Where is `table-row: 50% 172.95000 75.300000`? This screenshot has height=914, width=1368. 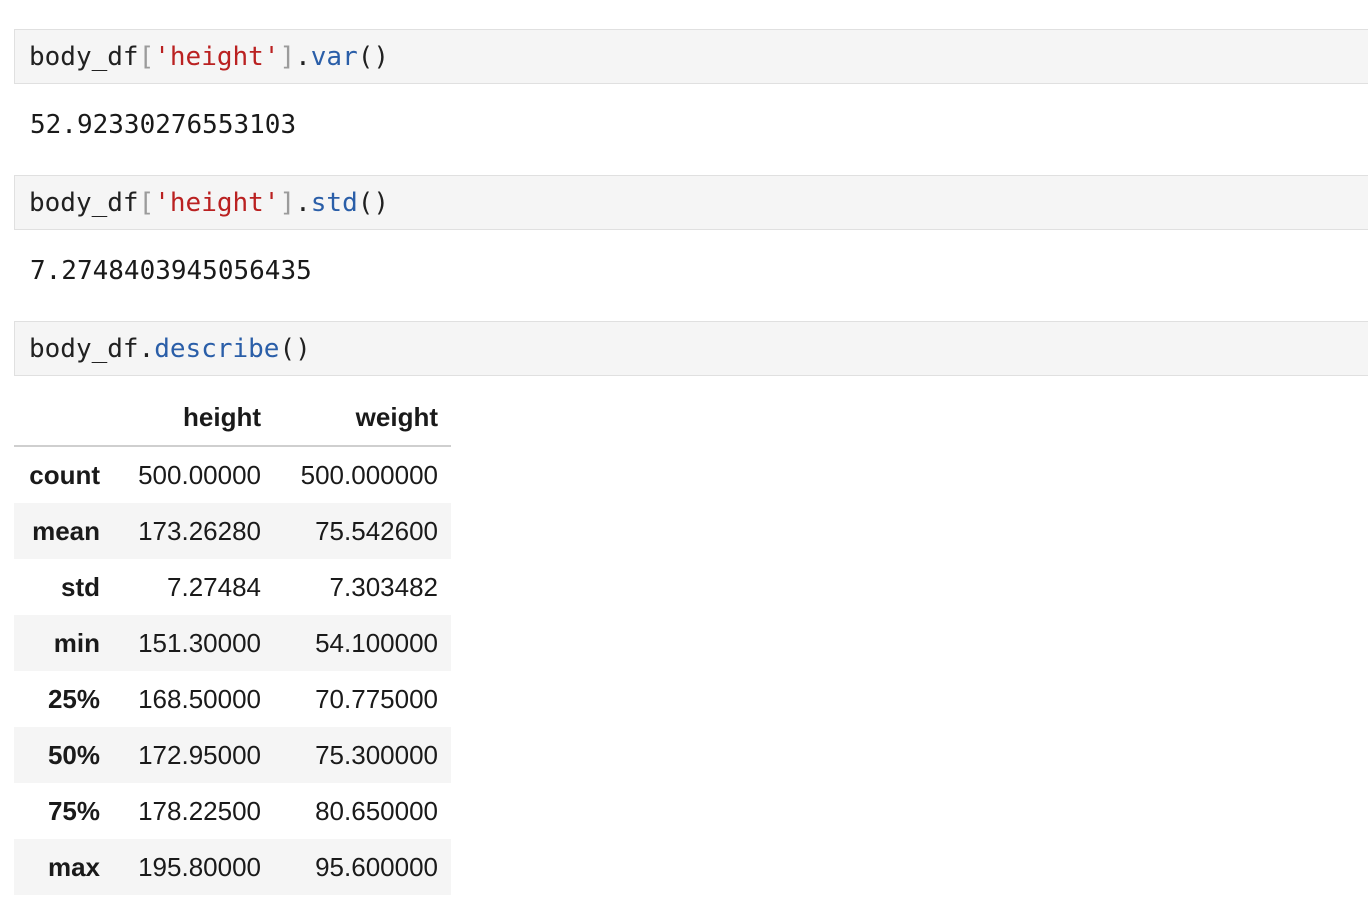 table-row: 50% 172.95000 75.300000 is located at coordinates (232, 755).